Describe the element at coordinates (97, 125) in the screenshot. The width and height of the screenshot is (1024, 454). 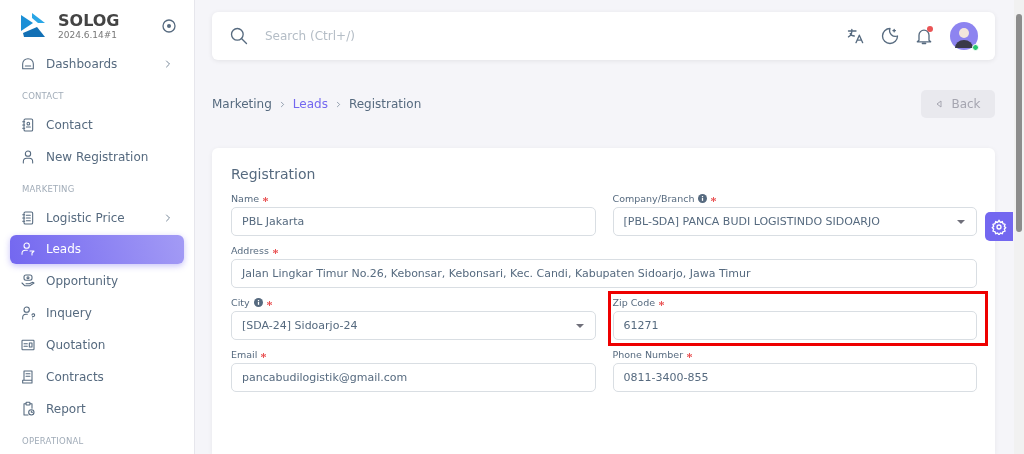
I see `nav-item: Contact` at that location.